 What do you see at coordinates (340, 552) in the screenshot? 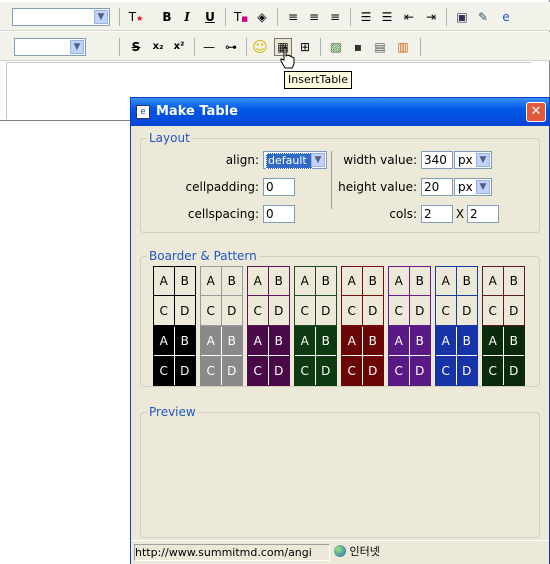
I see `status-bar: http://www.summitmd.com/angi 인터넷` at bounding box center [340, 552].